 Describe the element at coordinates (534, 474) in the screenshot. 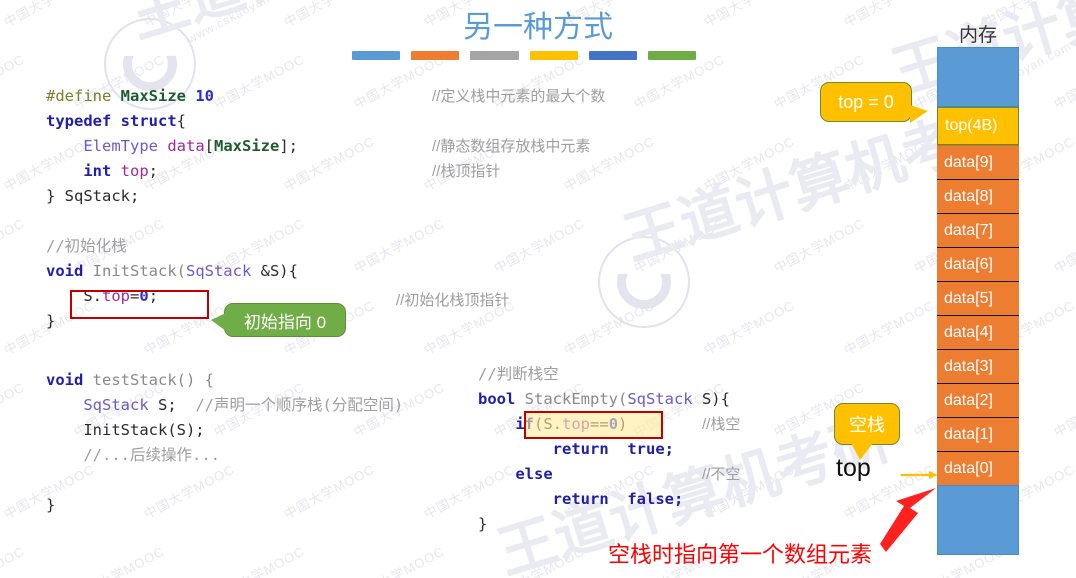

I see `code-else-keyword: else` at that location.